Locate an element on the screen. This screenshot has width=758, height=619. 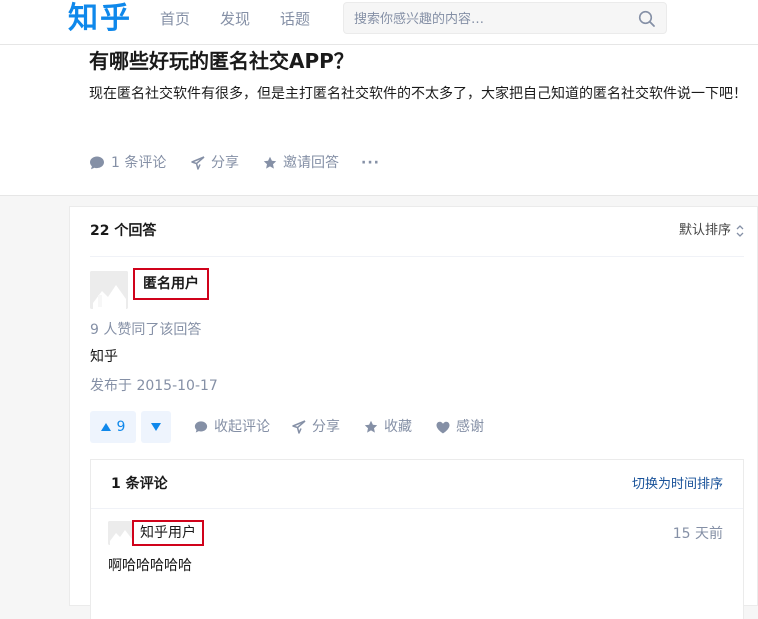
answer-share-button: 分享 is located at coordinates (316, 427).